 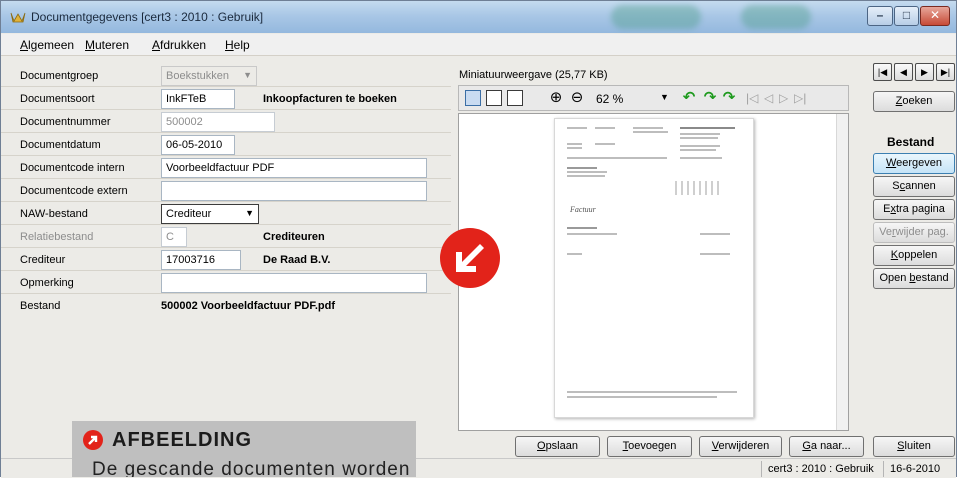 I want to click on extra-pagina-button: Extra pagina, so click(x=914, y=209).